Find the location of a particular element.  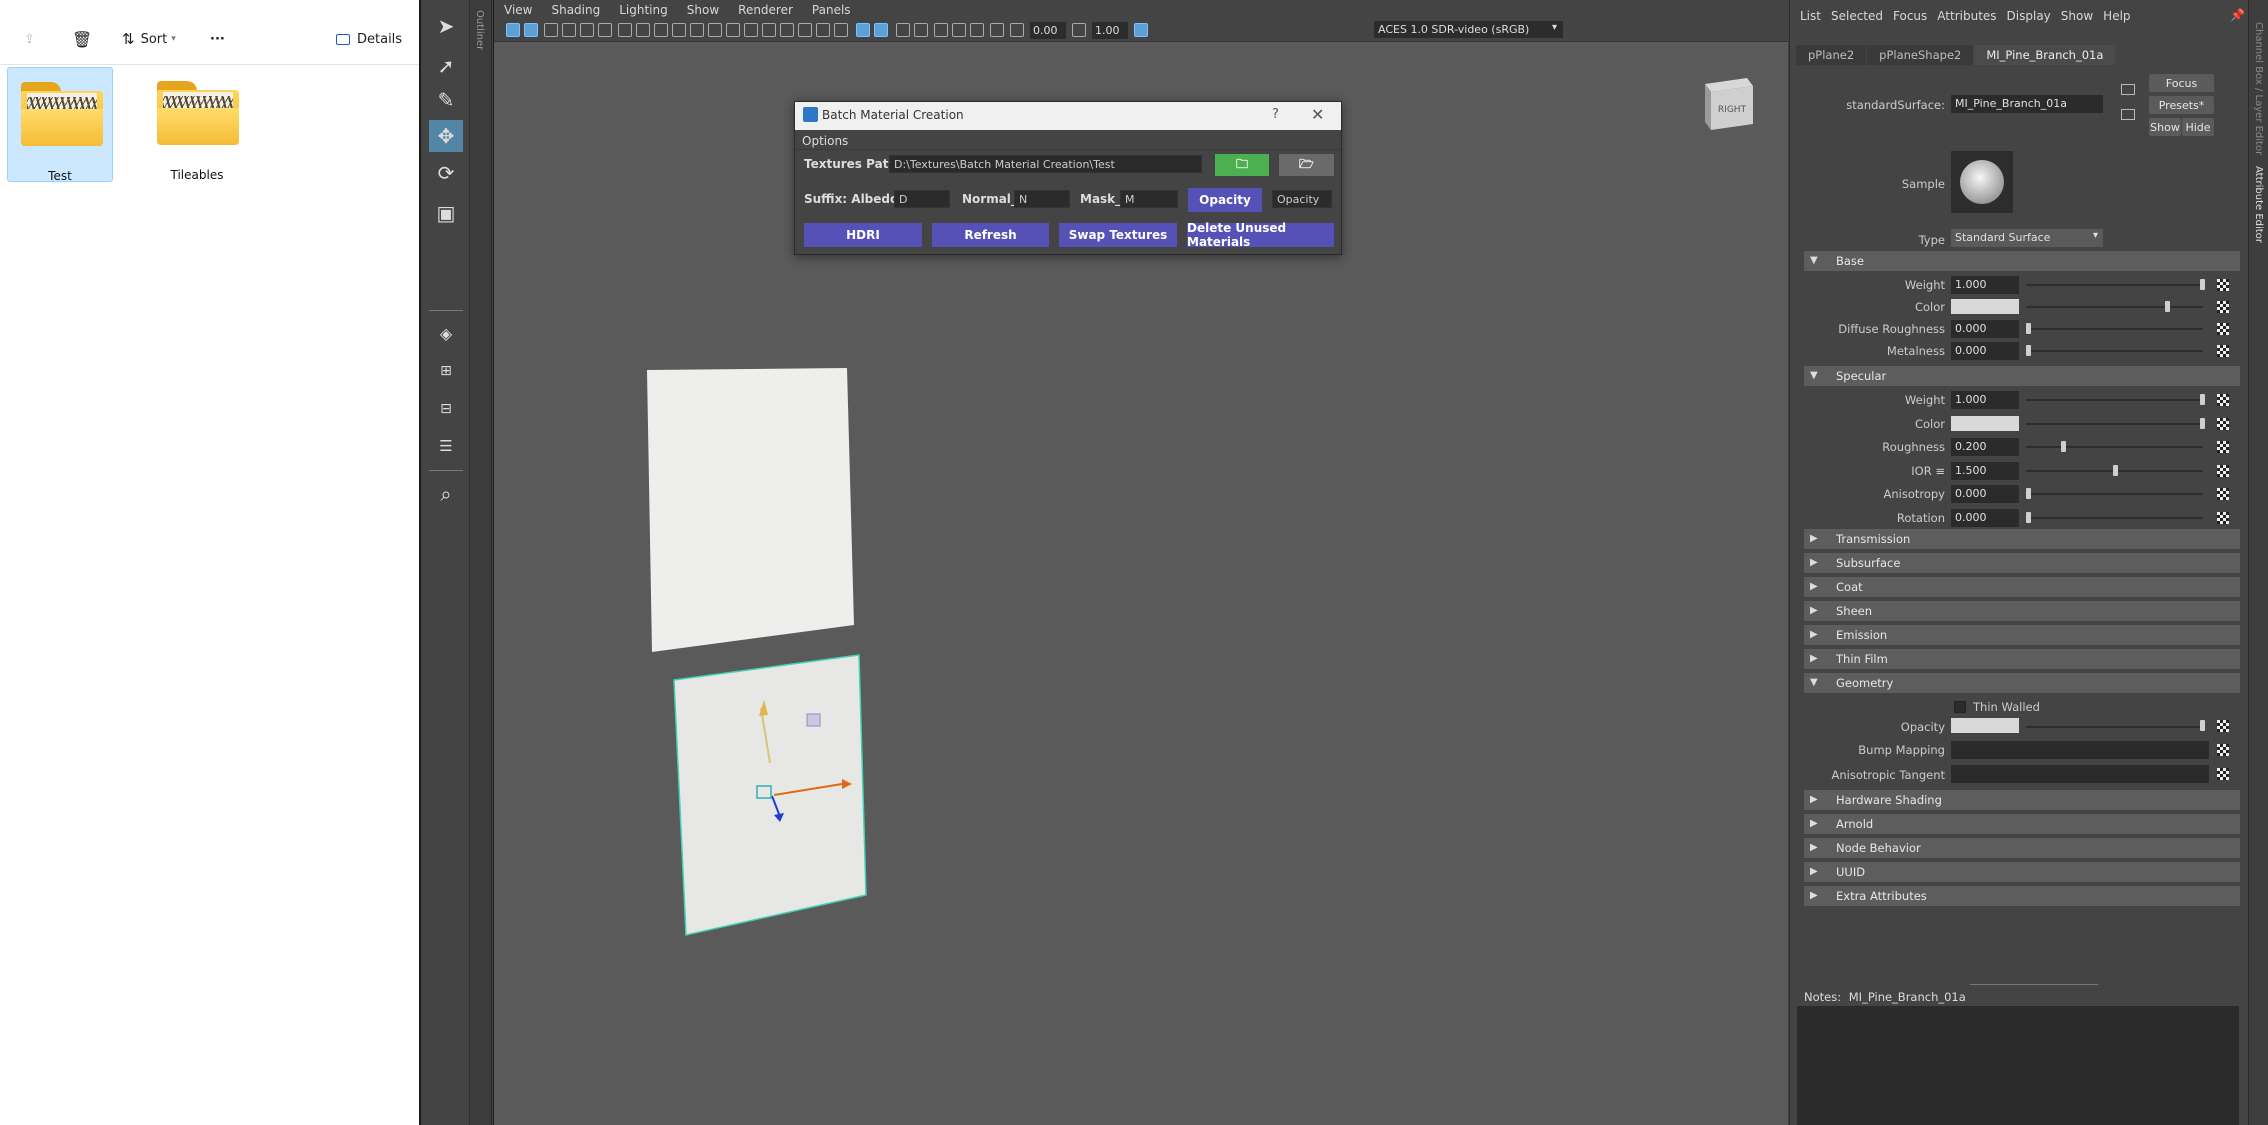

menu-view: View is located at coordinates (517, 10).